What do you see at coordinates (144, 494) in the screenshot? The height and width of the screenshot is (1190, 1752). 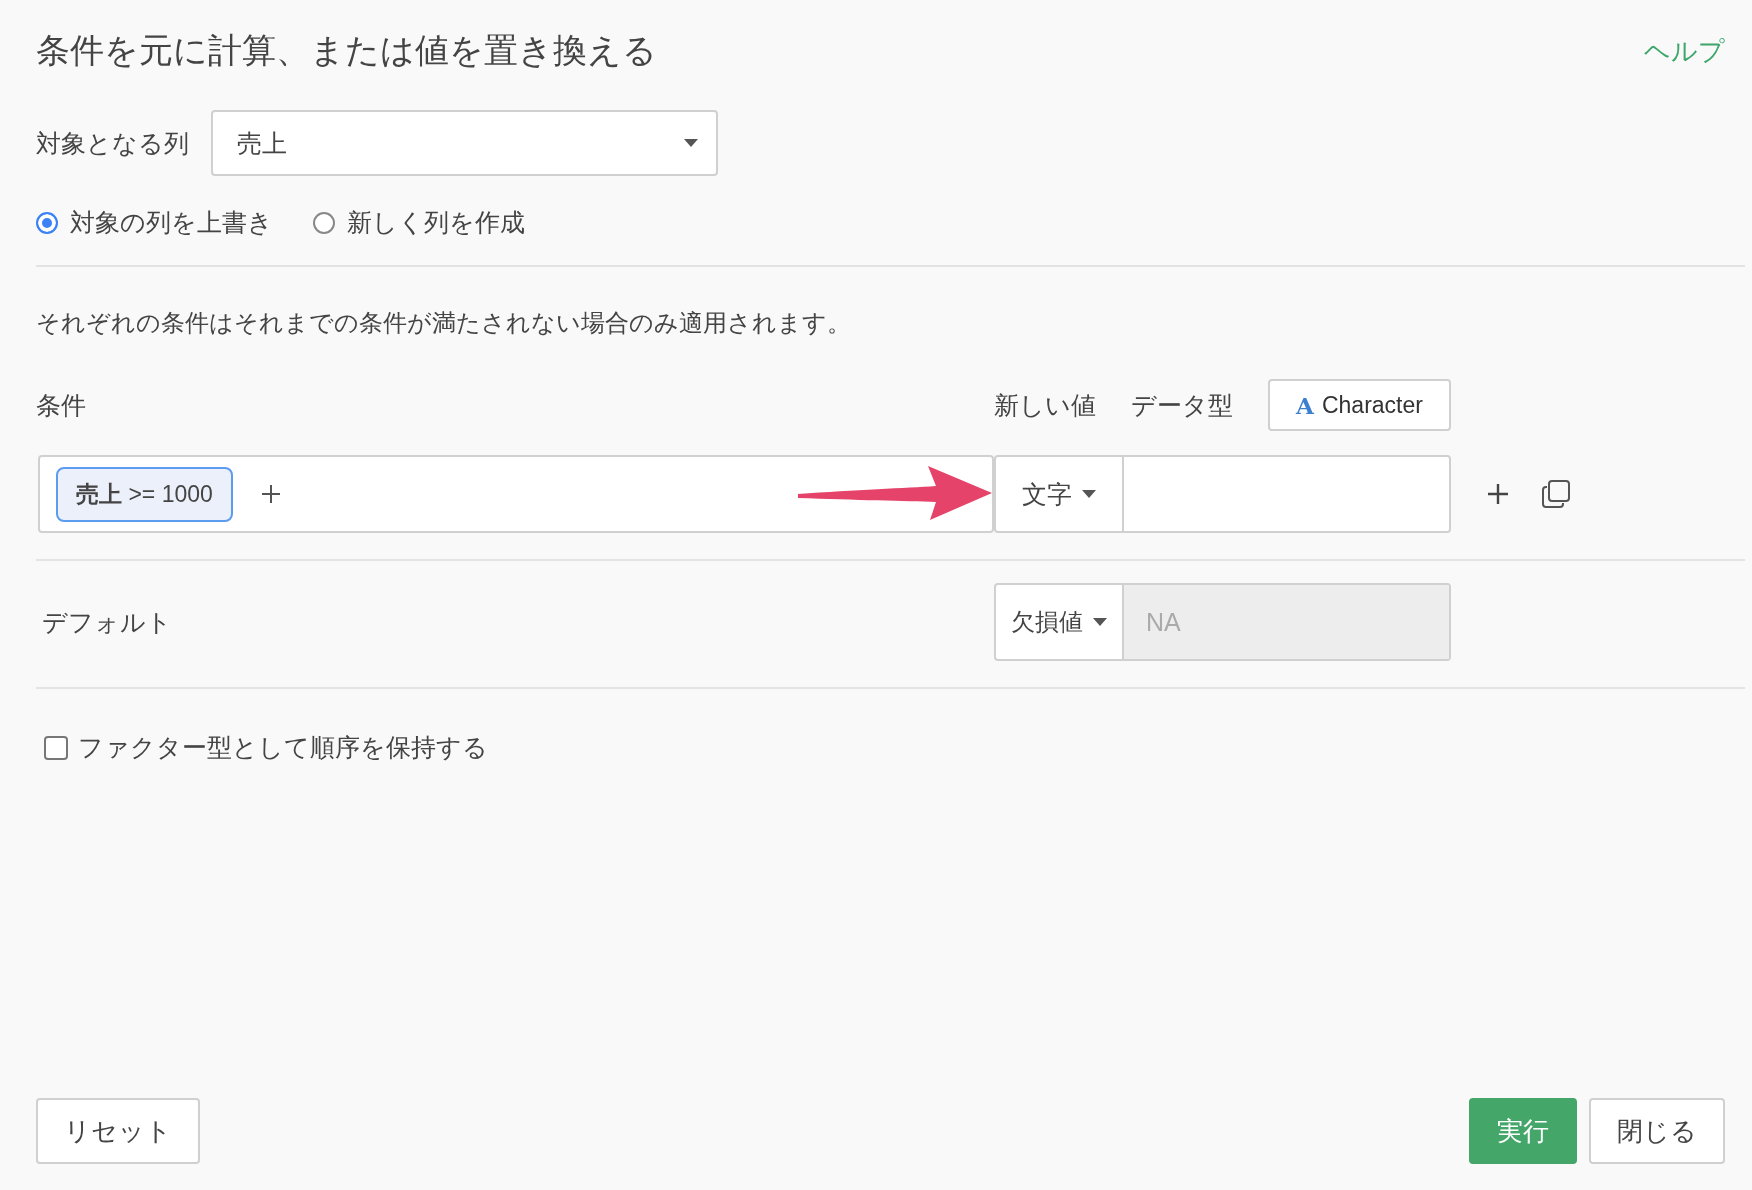 I see `condition-chip: 売上 >= 1000` at bounding box center [144, 494].